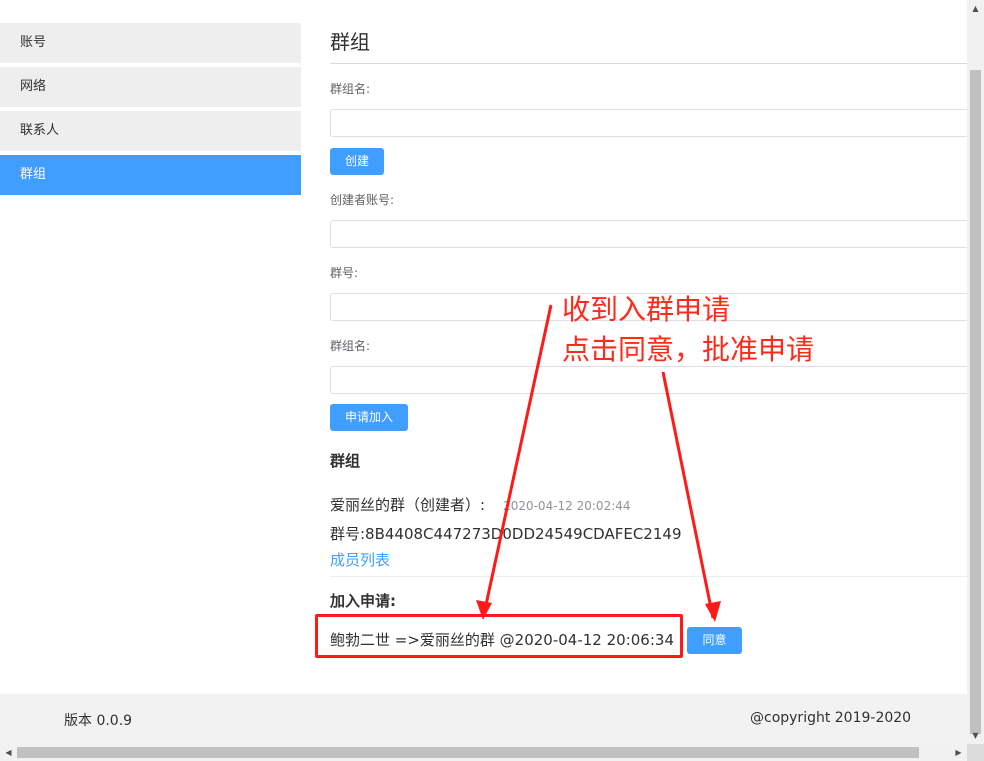  I want to click on page-title: 群组, so click(350, 42).